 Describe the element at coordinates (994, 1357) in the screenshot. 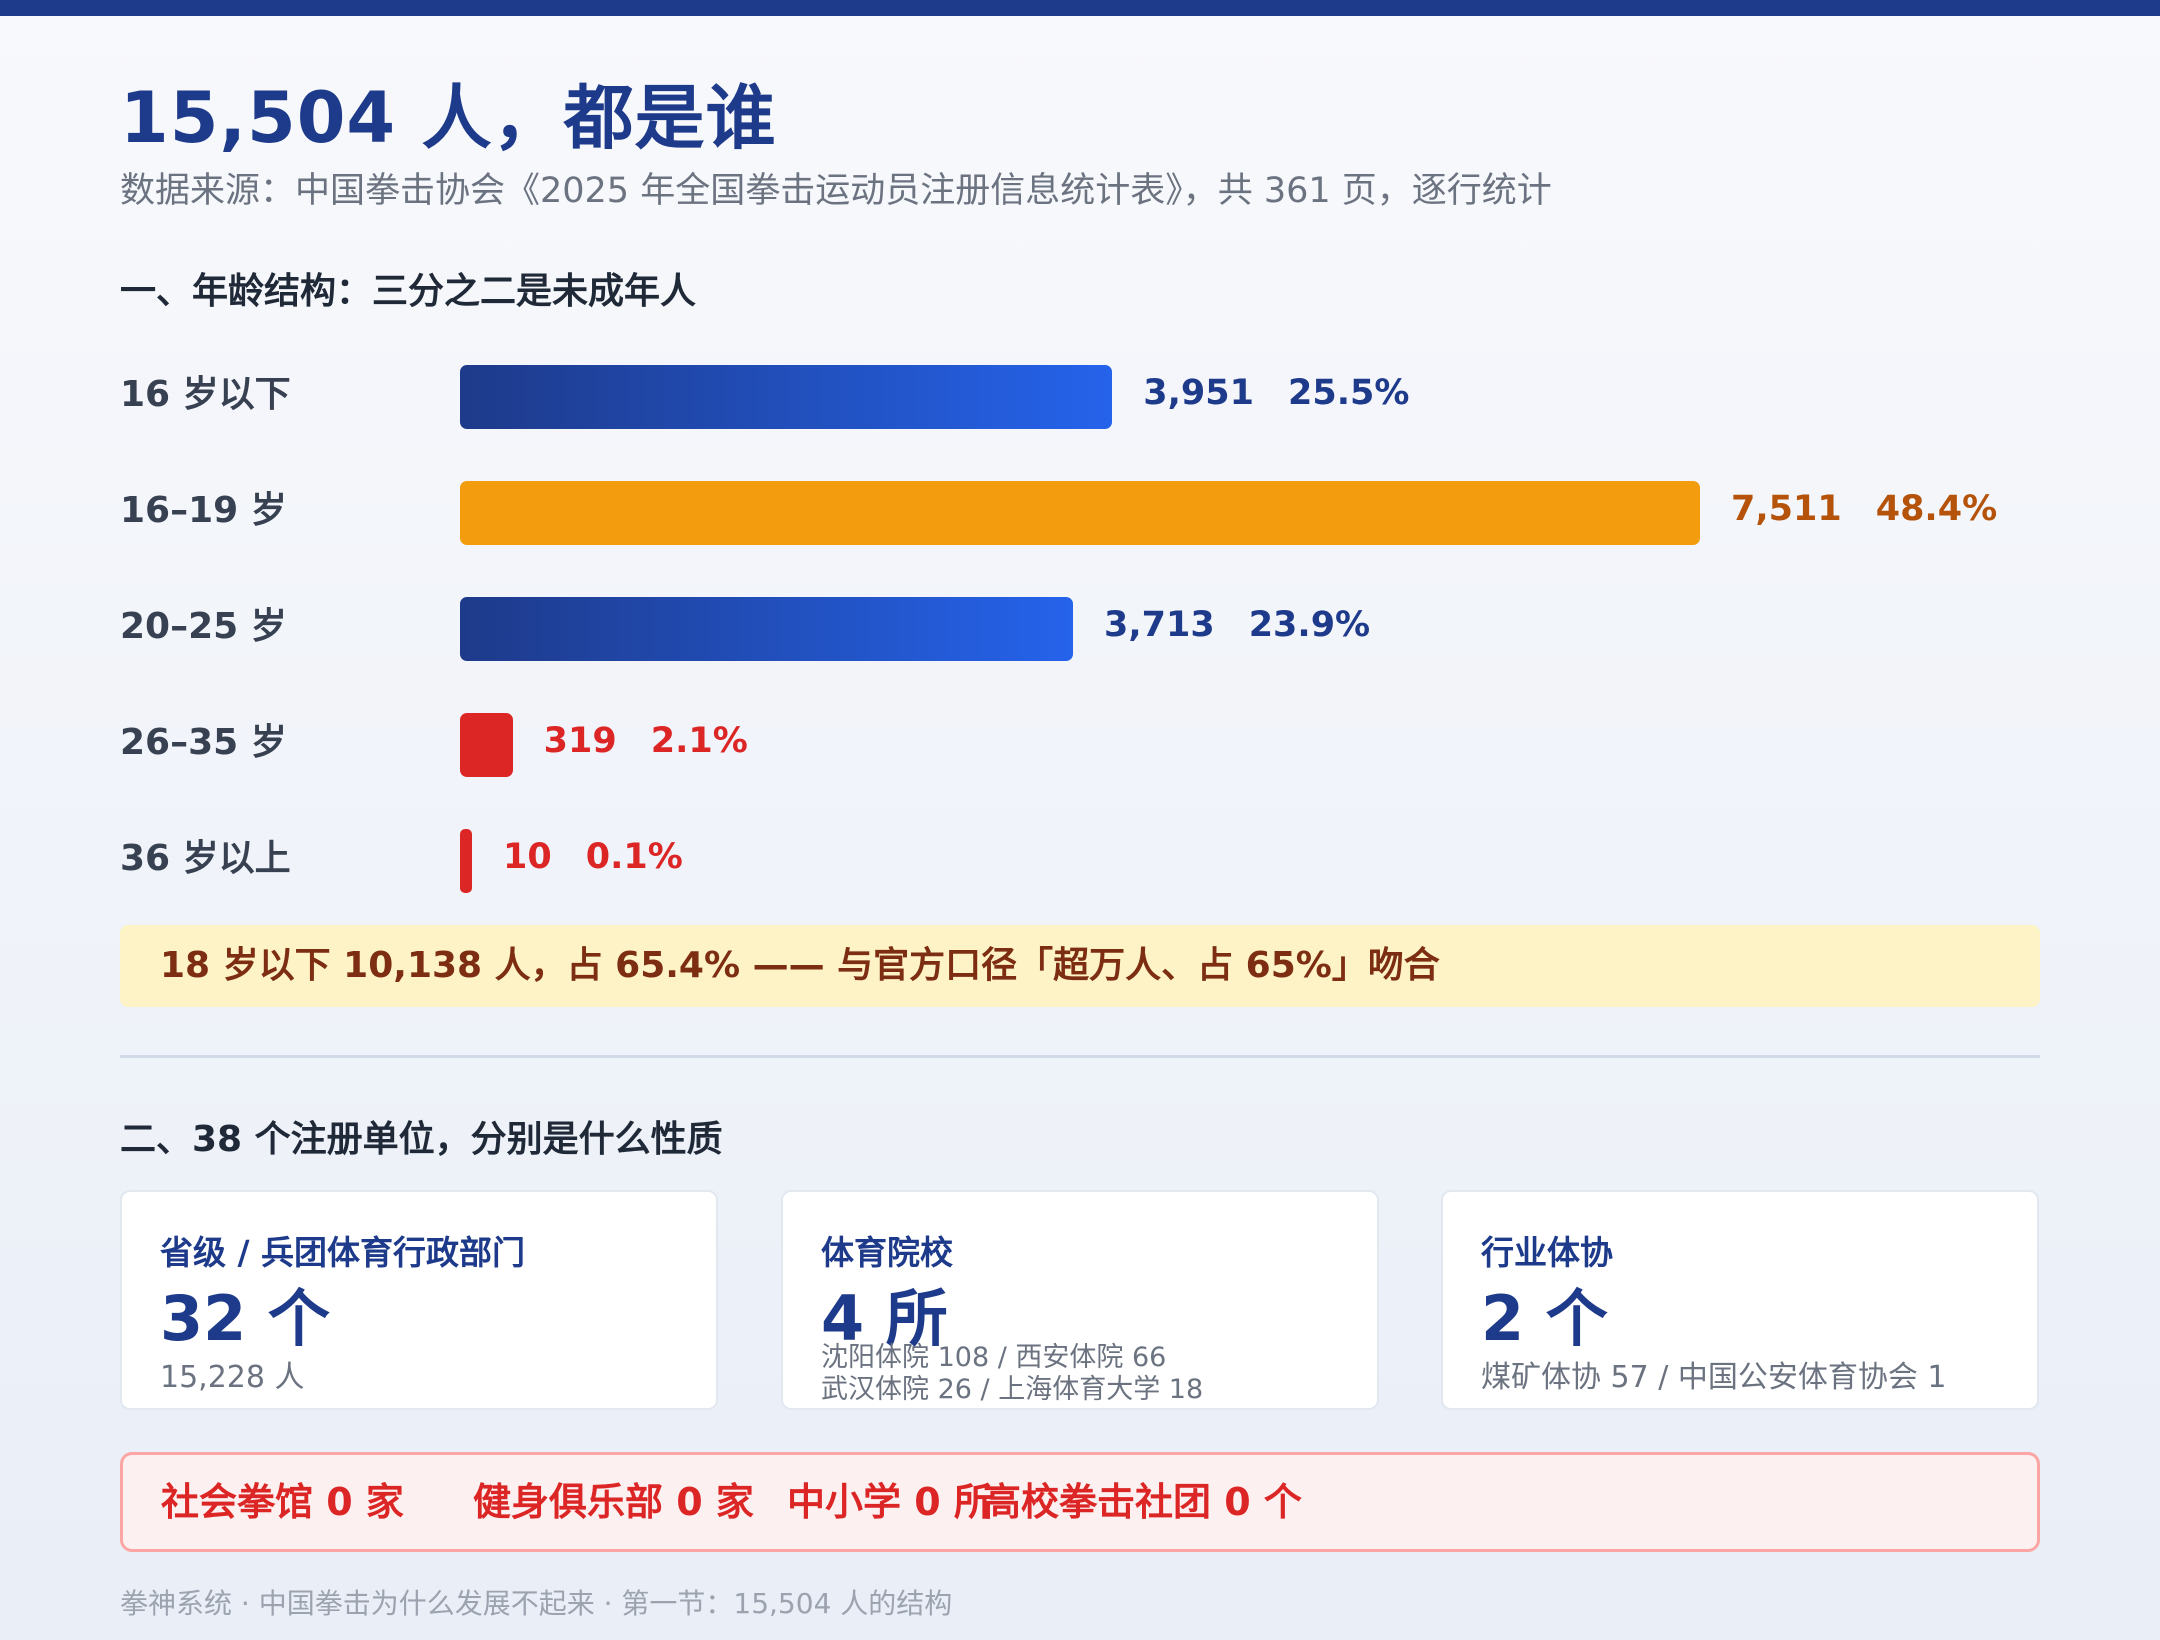

I see `card-detail-line: 沈阳体院 108 / 西安体院 66` at that location.